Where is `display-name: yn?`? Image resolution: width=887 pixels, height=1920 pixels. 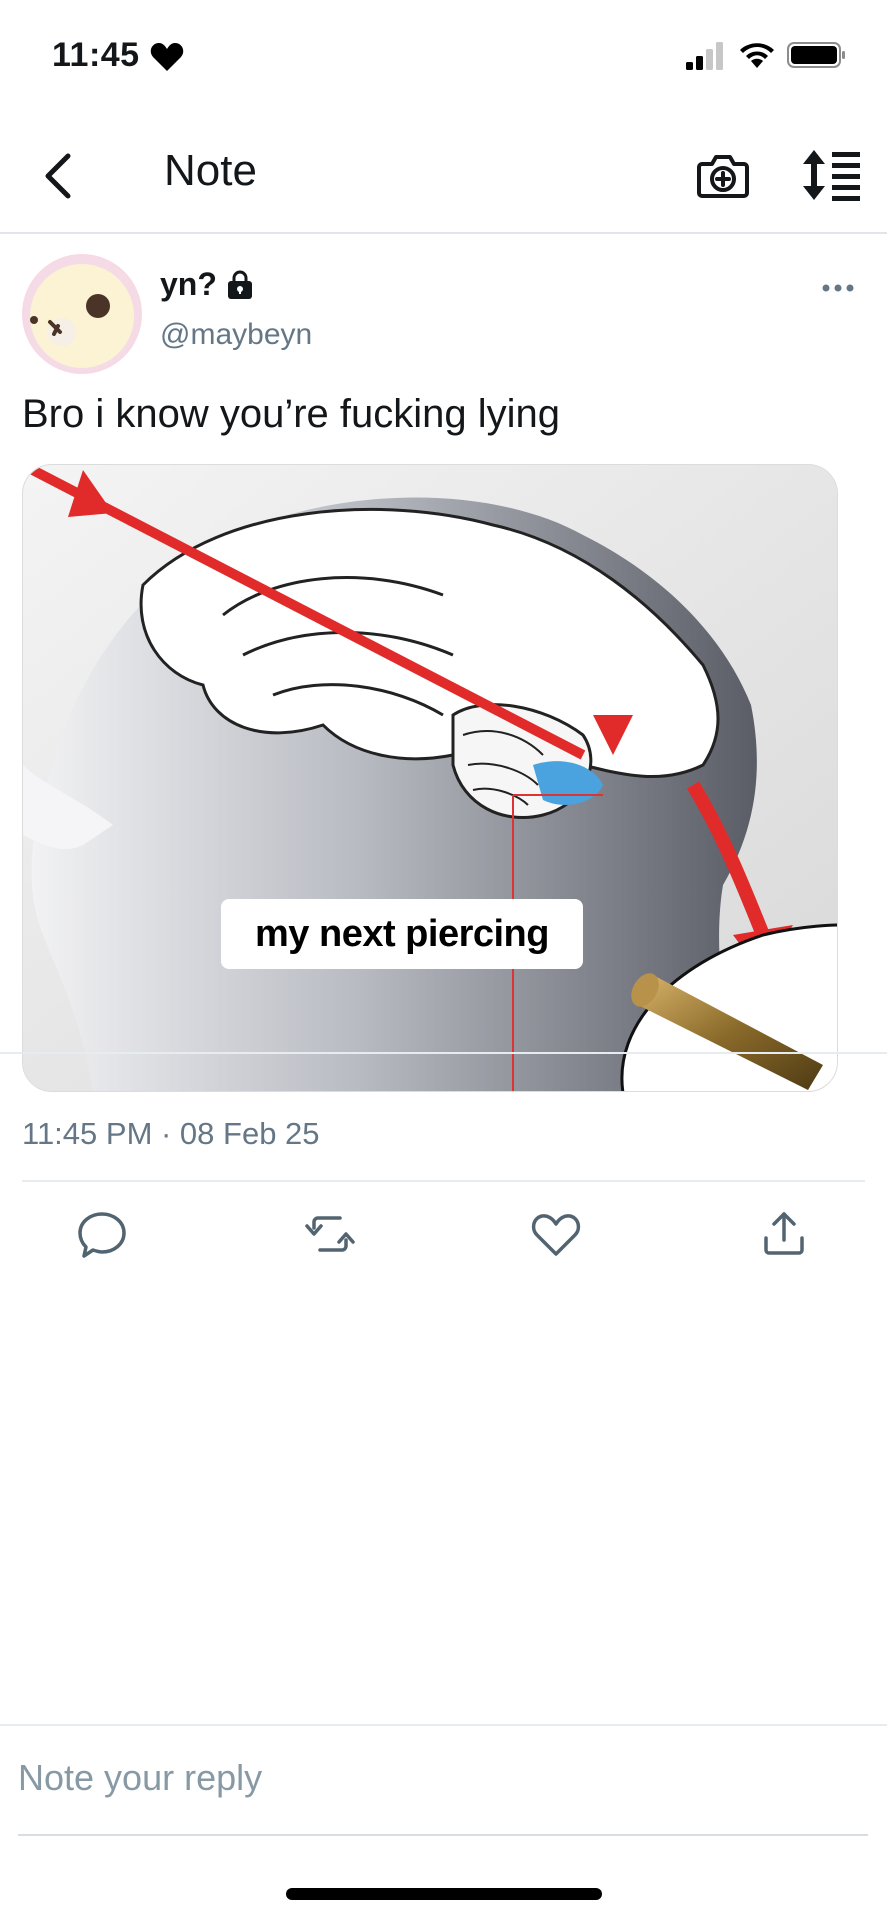
display-name: yn? is located at coordinates (207, 284).